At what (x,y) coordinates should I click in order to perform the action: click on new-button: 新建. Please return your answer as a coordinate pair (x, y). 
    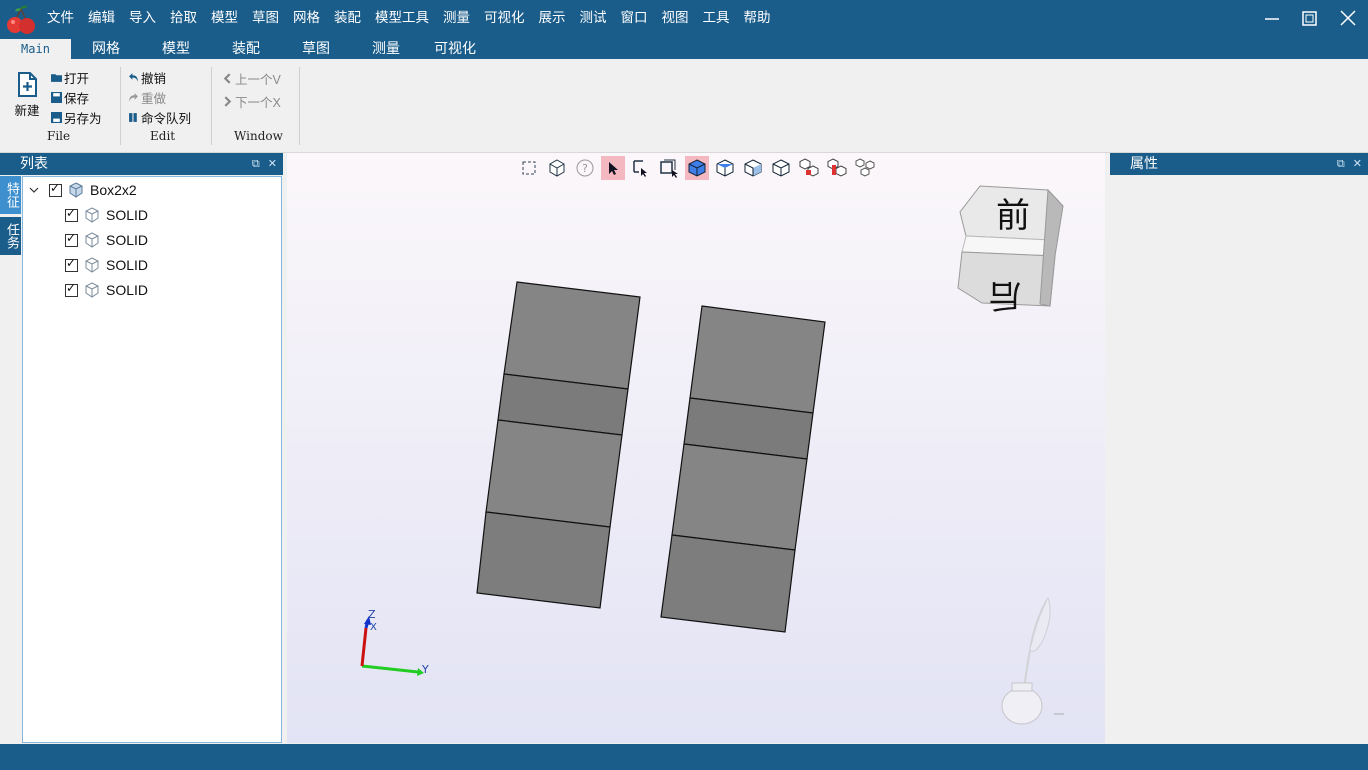
    Looking at the image, I should click on (27, 95).